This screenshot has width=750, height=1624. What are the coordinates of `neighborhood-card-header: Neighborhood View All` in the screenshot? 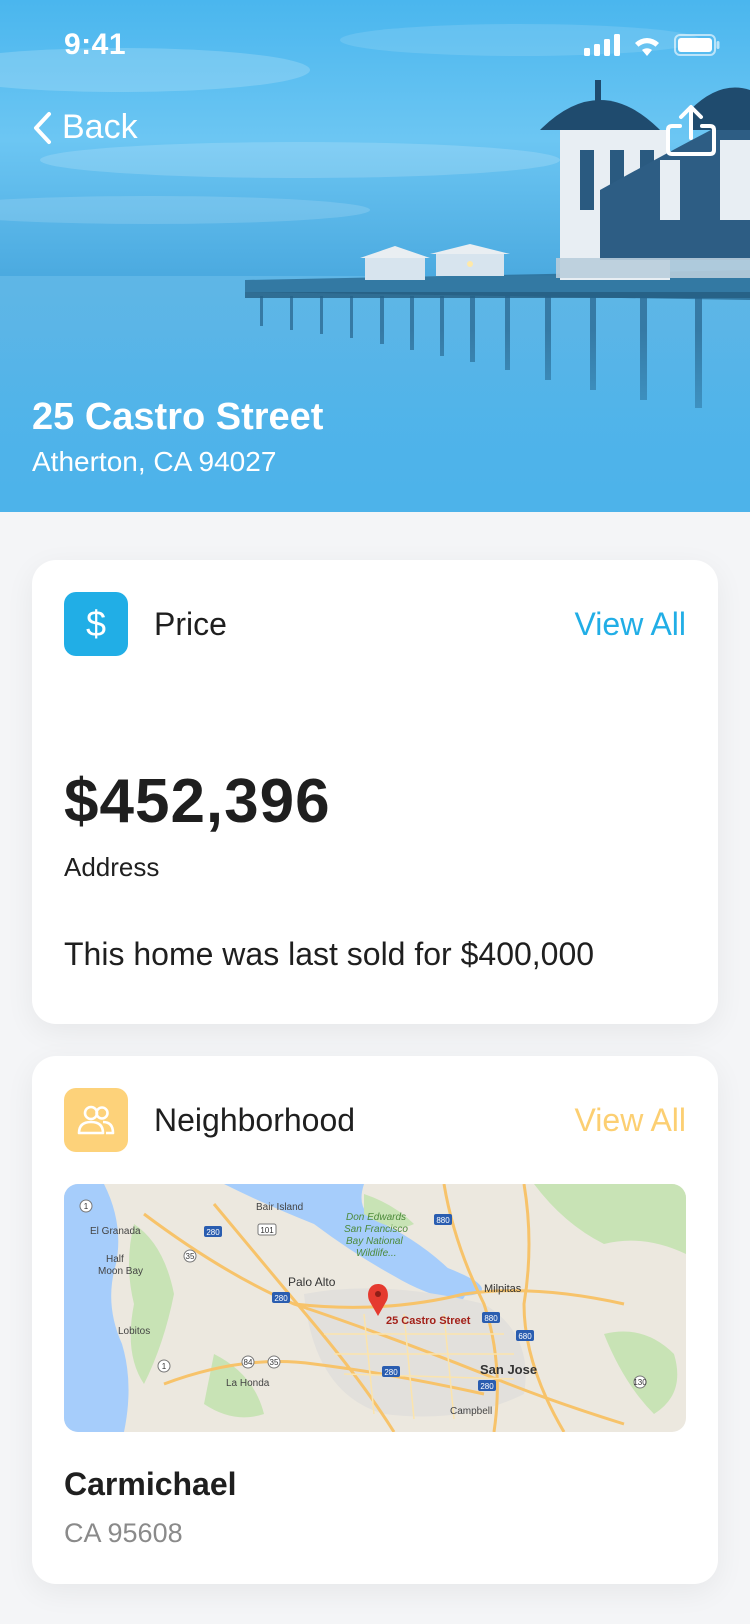 It's located at (375, 1120).